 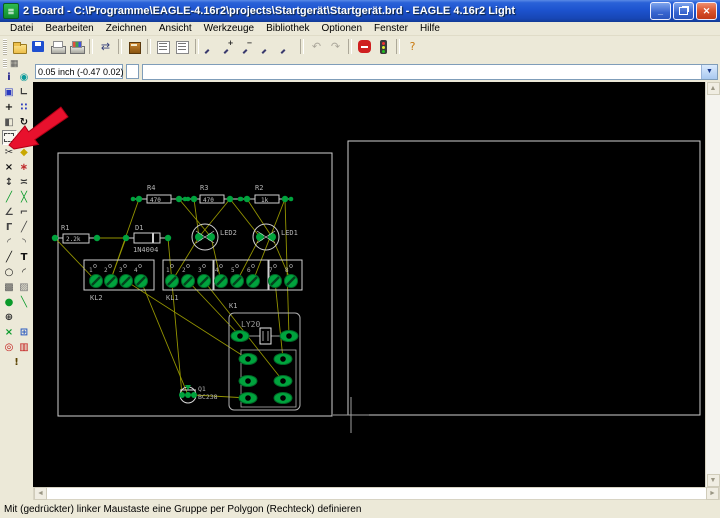 What do you see at coordinates (24, 257) in the screenshot?
I see `text-tool: T` at bounding box center [24, 257].